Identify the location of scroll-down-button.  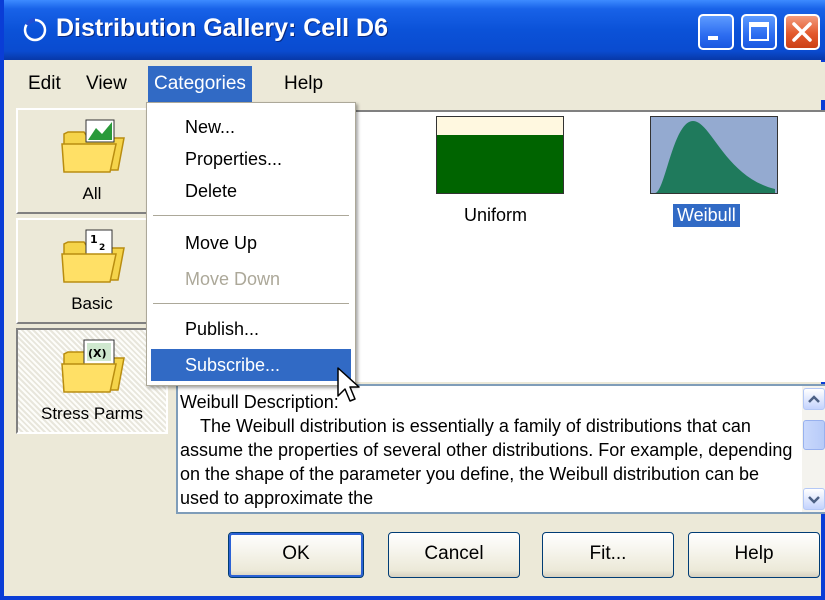
(814, 499).